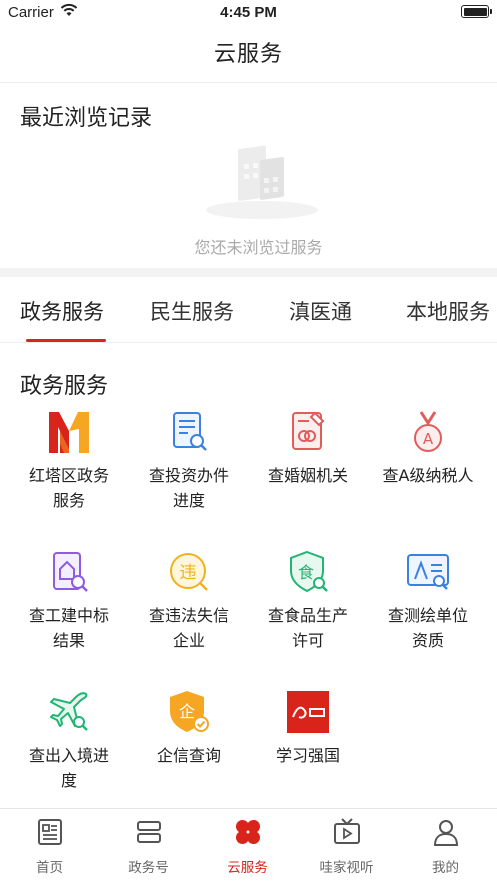  What do you see at coordinates (307, 755) in the screenshot?
I see `service-label-line1: 学习强国` at bounding box center [307, 755].